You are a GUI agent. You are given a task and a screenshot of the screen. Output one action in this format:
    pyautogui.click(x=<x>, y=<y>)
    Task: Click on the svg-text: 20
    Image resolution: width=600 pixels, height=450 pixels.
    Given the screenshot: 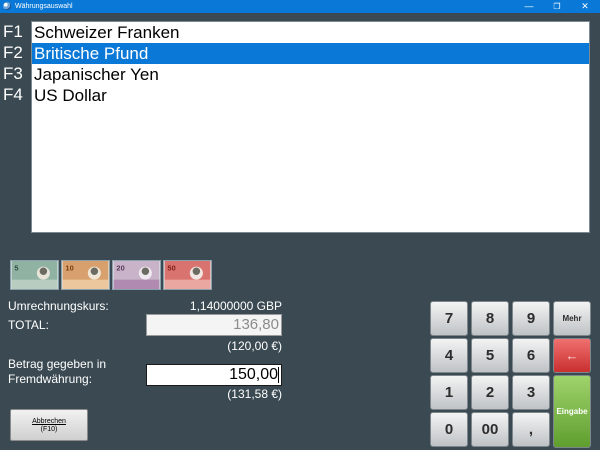 What is the action you would take?
    pyautogui.click(x=120, y=267)
    